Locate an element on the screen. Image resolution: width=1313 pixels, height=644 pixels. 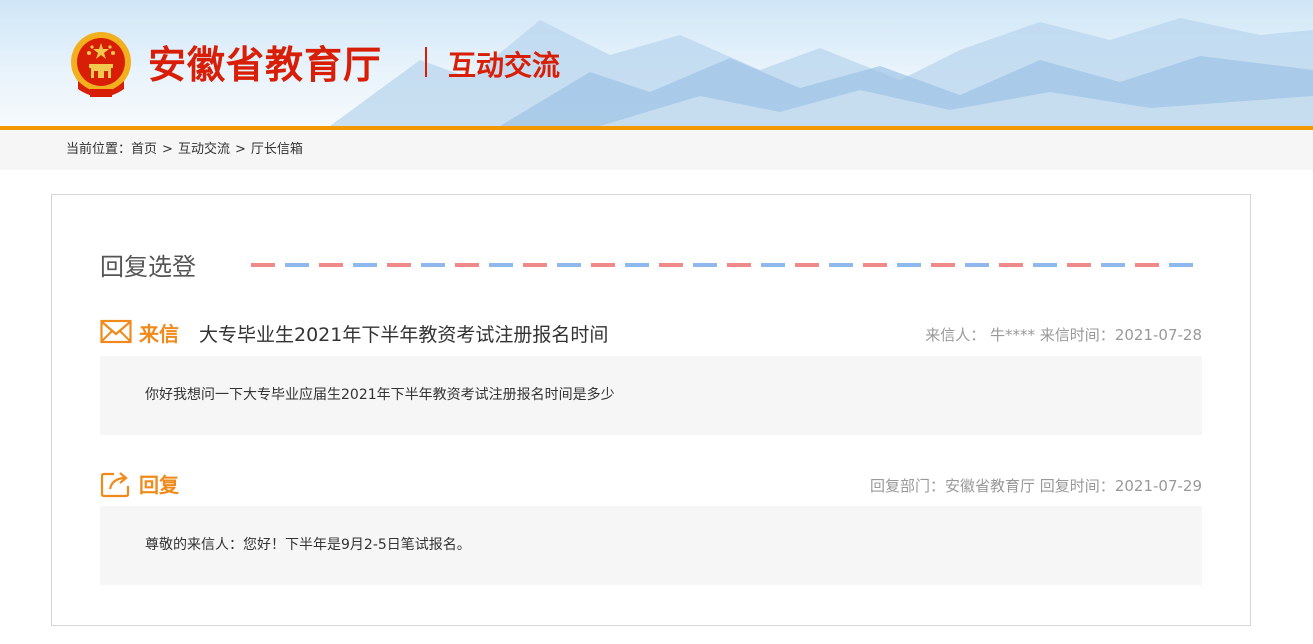
reply-share-icon is located at coordinates (115, 485).